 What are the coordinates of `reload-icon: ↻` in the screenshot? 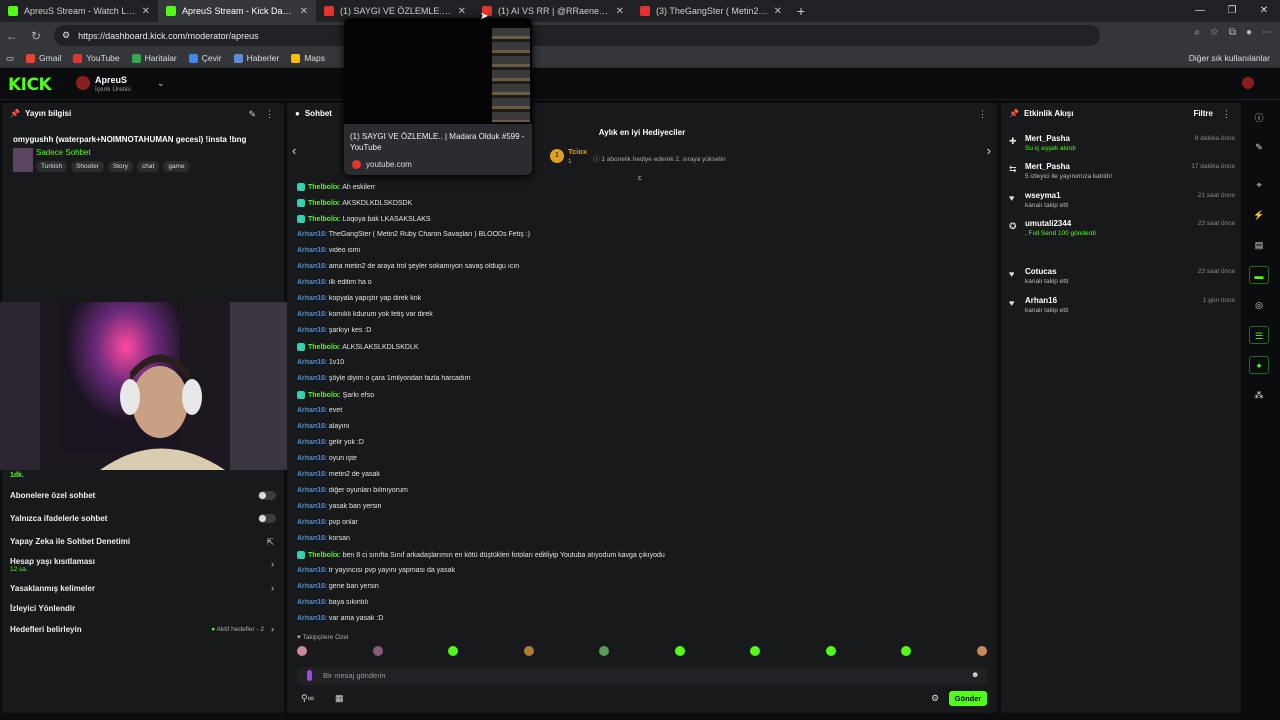 It's located at (36, 36).